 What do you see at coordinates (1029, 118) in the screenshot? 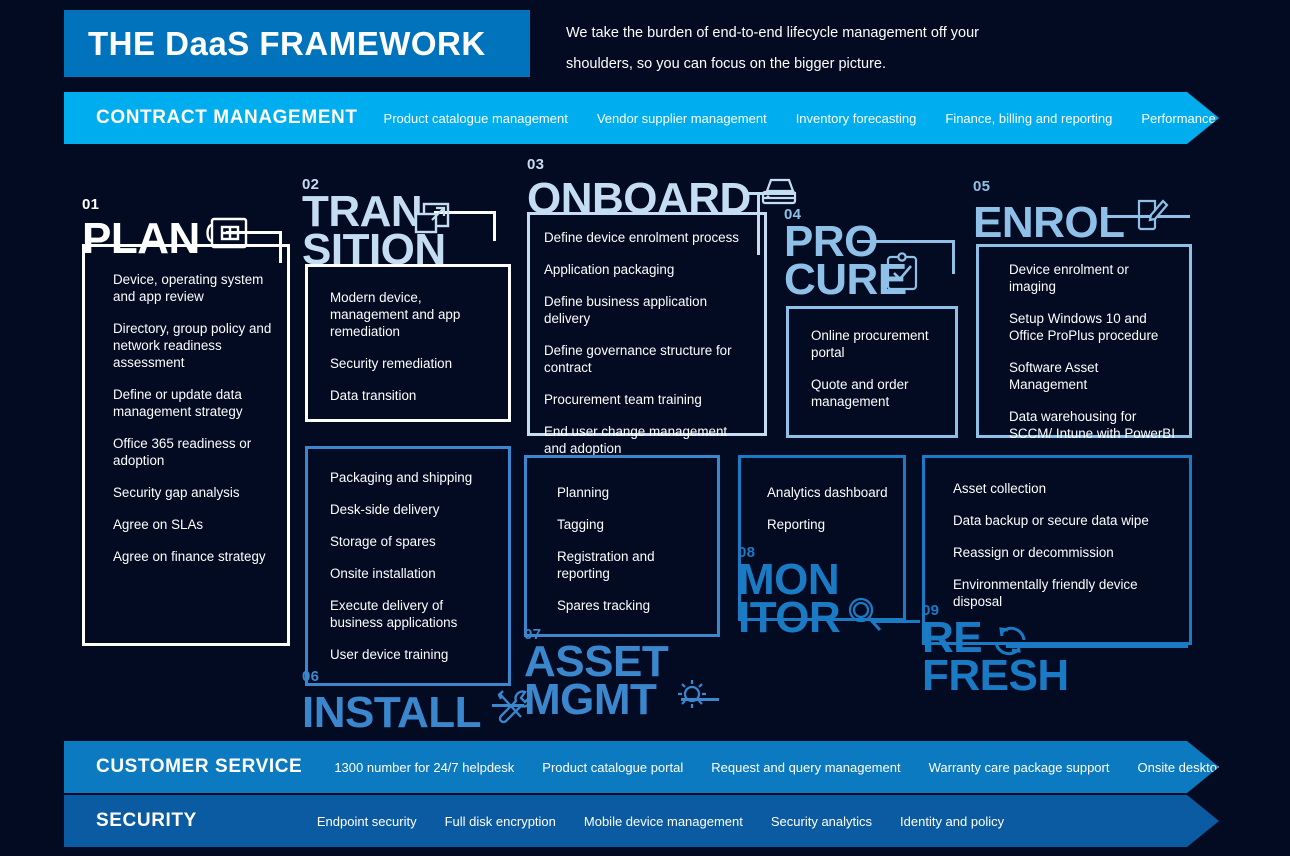
I see `contract-item: Finance, billing and reporting` at bounding box center [1029, 118].